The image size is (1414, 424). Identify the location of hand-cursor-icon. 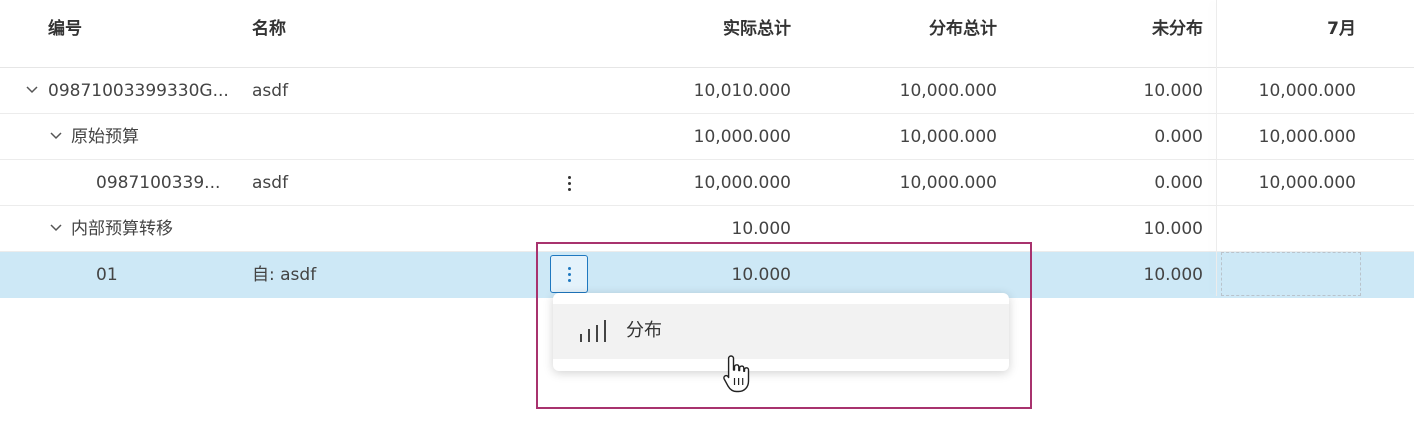
(736, 374).